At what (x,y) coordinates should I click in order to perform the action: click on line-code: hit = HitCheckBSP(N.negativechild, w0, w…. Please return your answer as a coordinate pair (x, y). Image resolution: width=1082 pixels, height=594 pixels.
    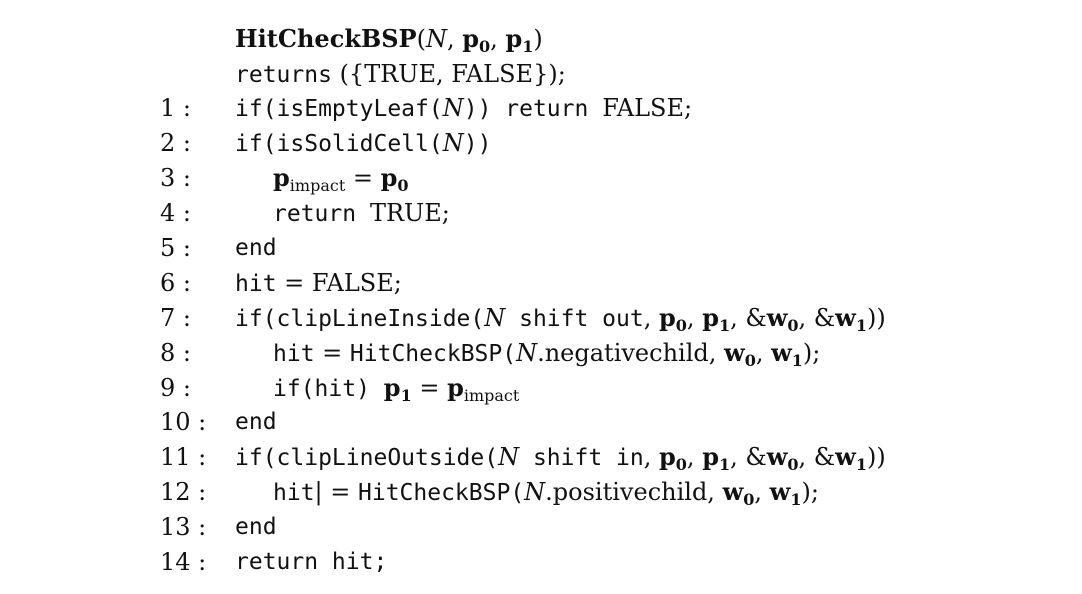
    Looking at the image, I should click on (547, 354).